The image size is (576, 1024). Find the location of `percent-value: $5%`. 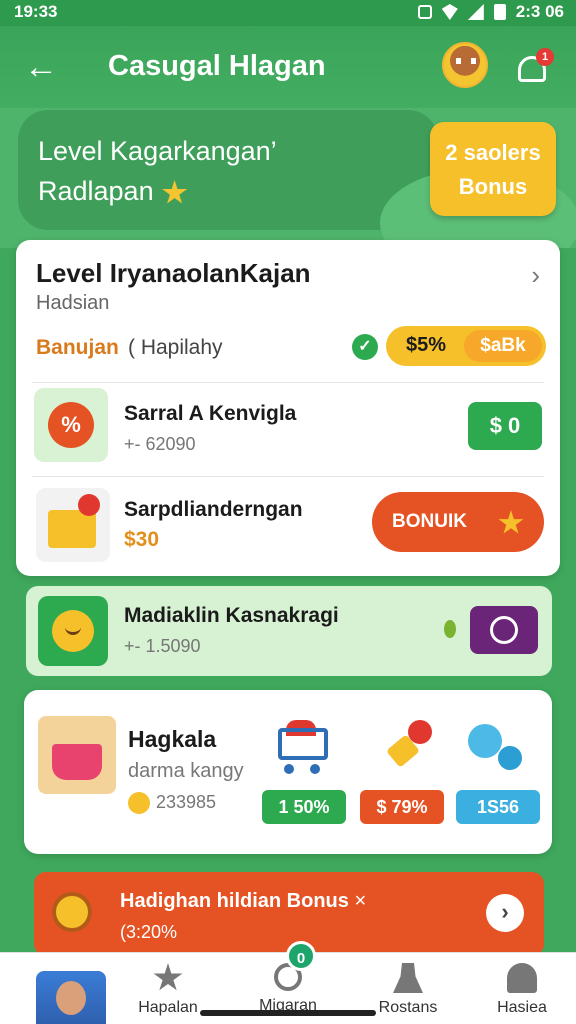

percent-value: $5% is located at coordinates (426, 345).